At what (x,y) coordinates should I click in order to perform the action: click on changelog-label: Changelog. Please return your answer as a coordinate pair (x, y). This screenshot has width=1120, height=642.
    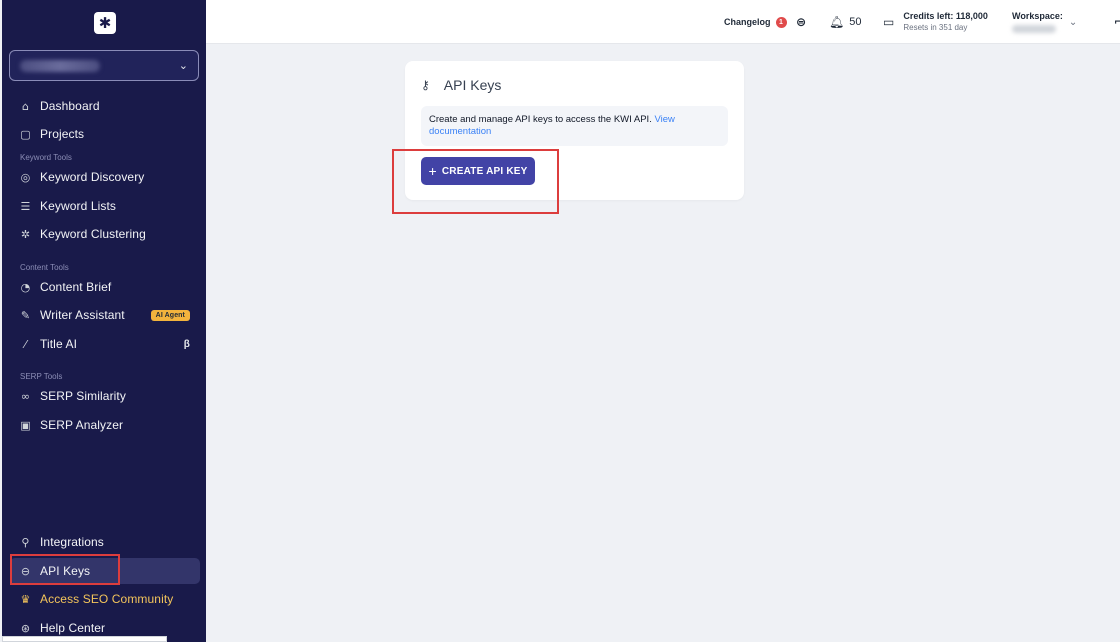
    Looking at the image, I should click on (747, 22).